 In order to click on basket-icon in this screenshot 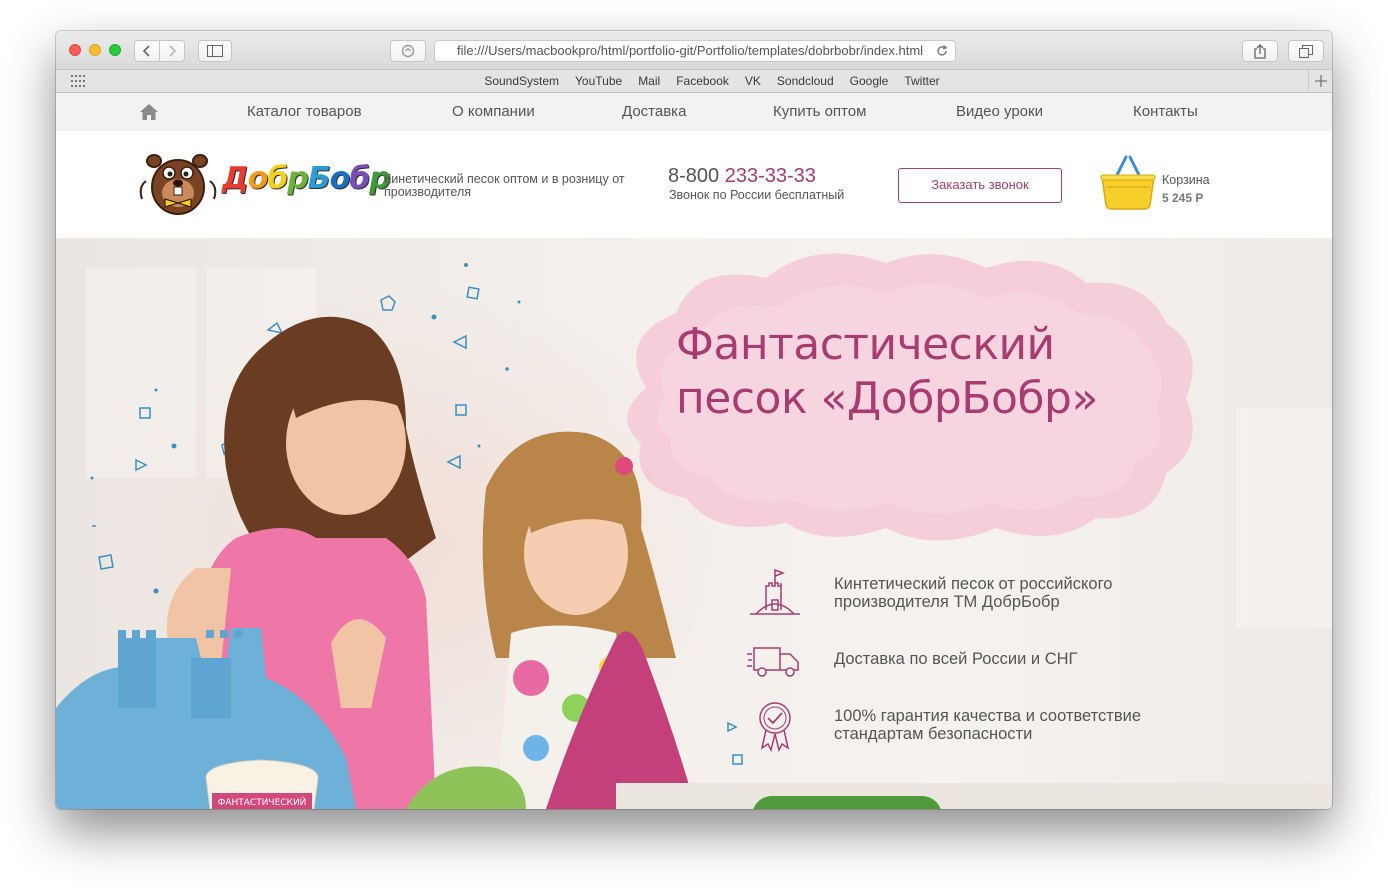, I will do `click(1128, 183)`.